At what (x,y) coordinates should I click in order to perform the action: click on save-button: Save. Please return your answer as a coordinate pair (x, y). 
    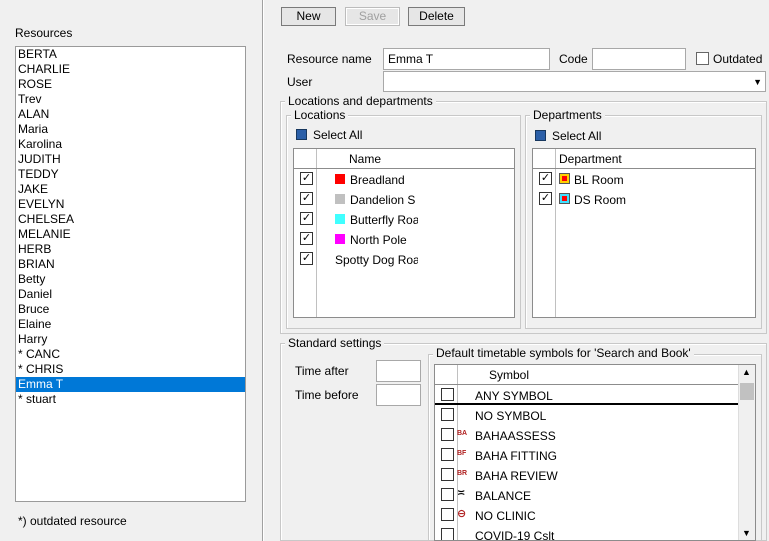
    Looking at the image, I should click on (372, 16).